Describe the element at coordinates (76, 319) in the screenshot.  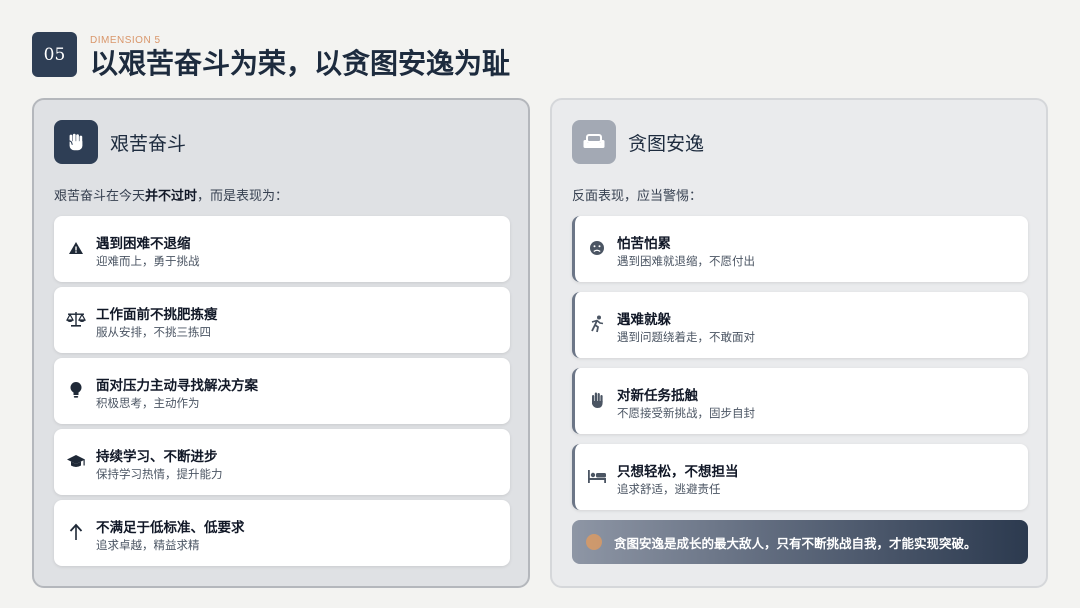
I see `balance-scale-icon` at that location.